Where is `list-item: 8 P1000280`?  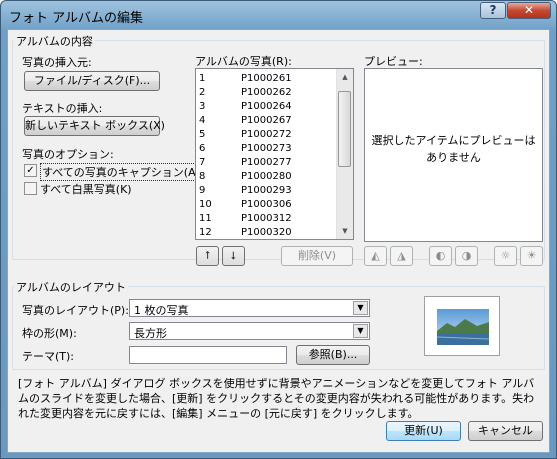 list-item: 8 P1000280 is located at coordinates (245, 176).